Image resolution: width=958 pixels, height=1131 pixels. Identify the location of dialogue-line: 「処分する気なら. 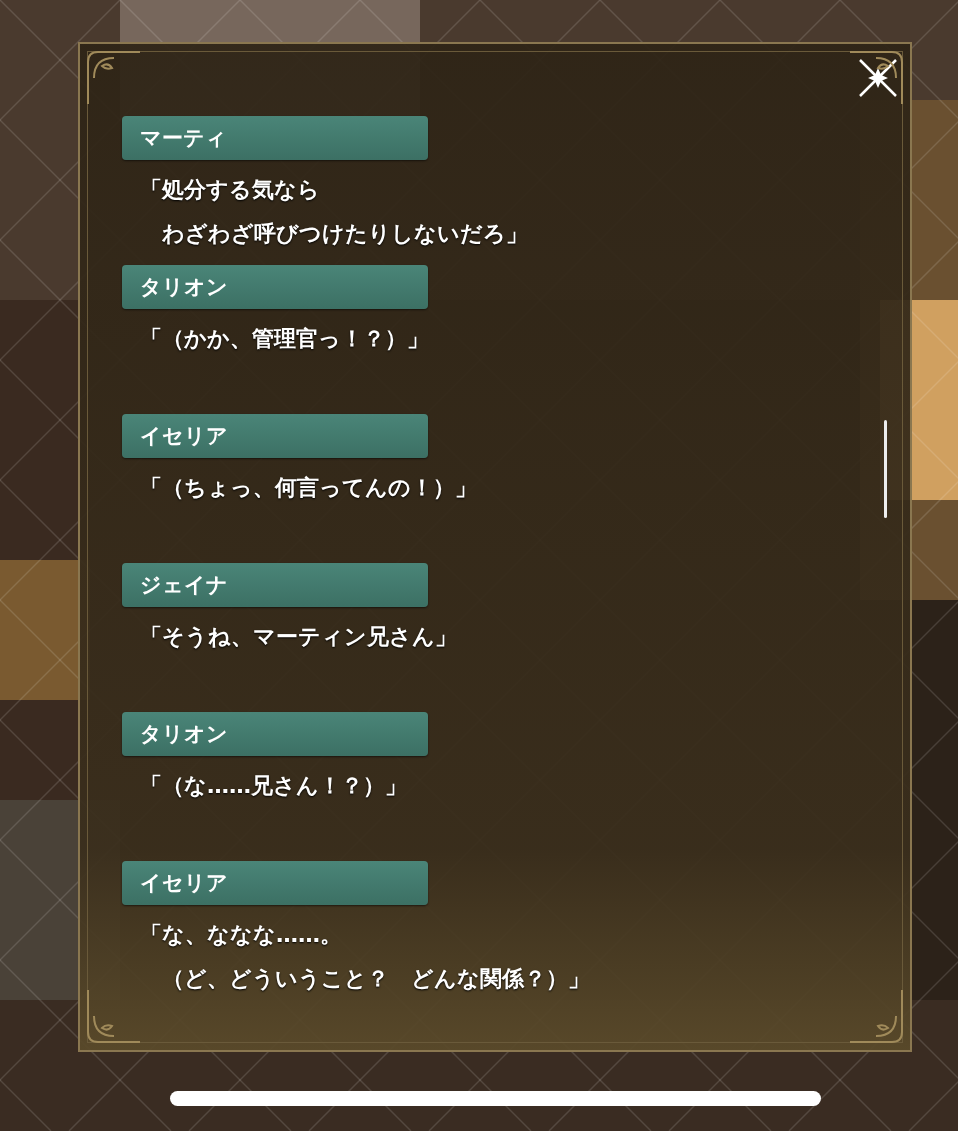
(230, 190).